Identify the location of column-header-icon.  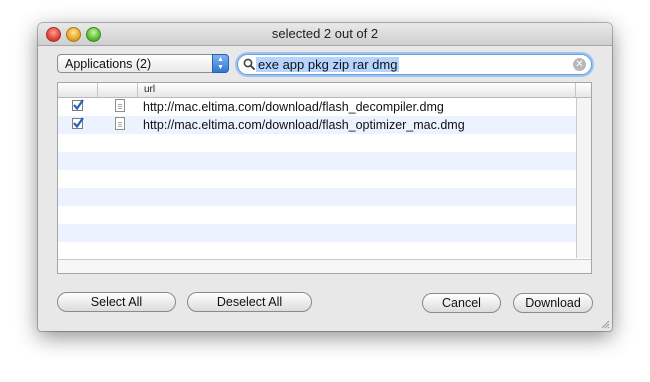
(118, 90).